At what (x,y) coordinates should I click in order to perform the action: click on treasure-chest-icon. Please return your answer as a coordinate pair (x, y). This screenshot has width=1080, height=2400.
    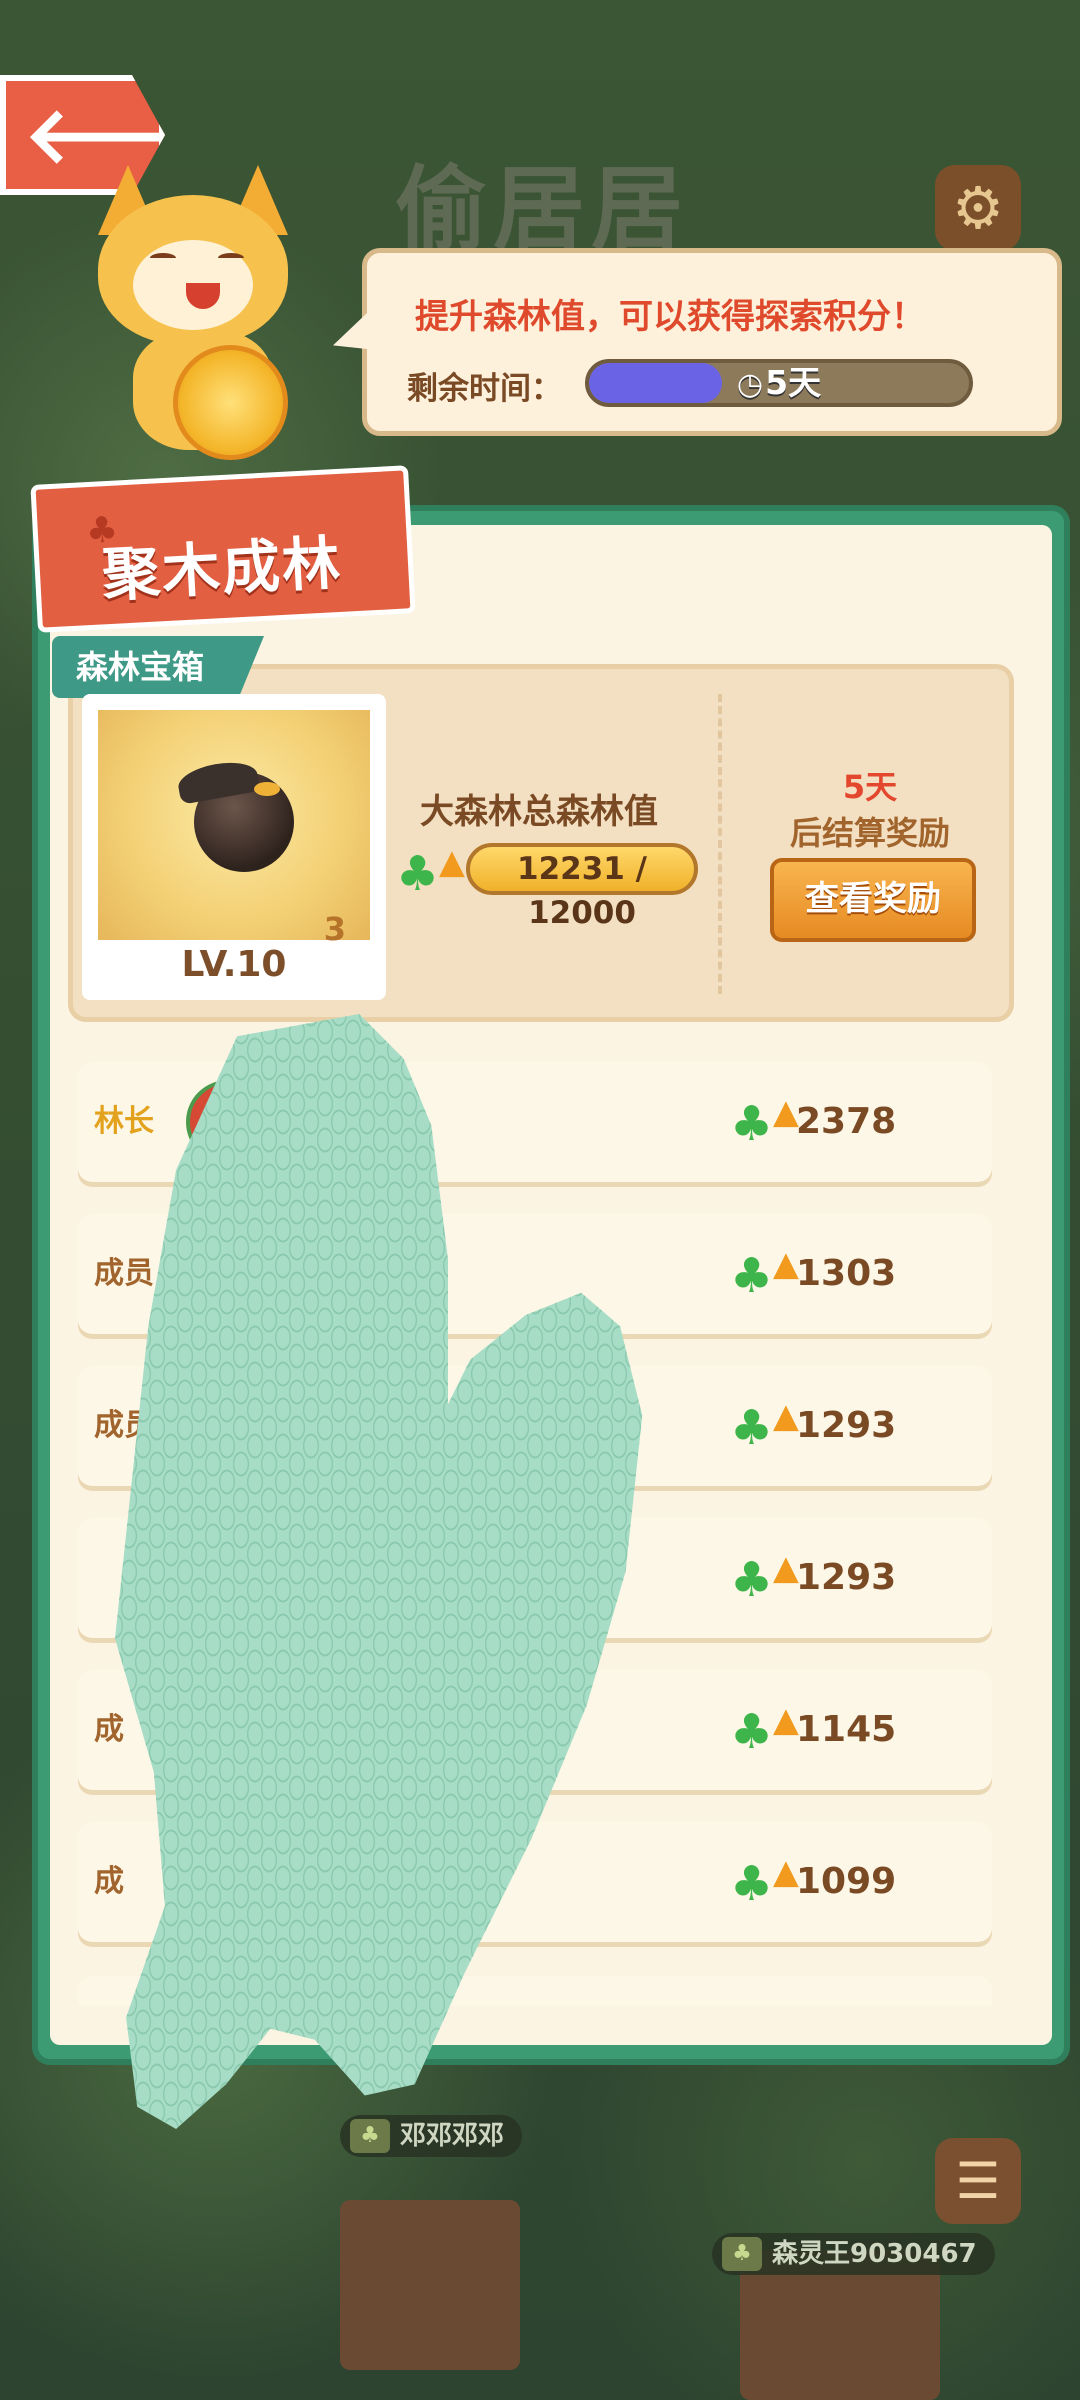
    Looking at the image, I should click on (244, 822).